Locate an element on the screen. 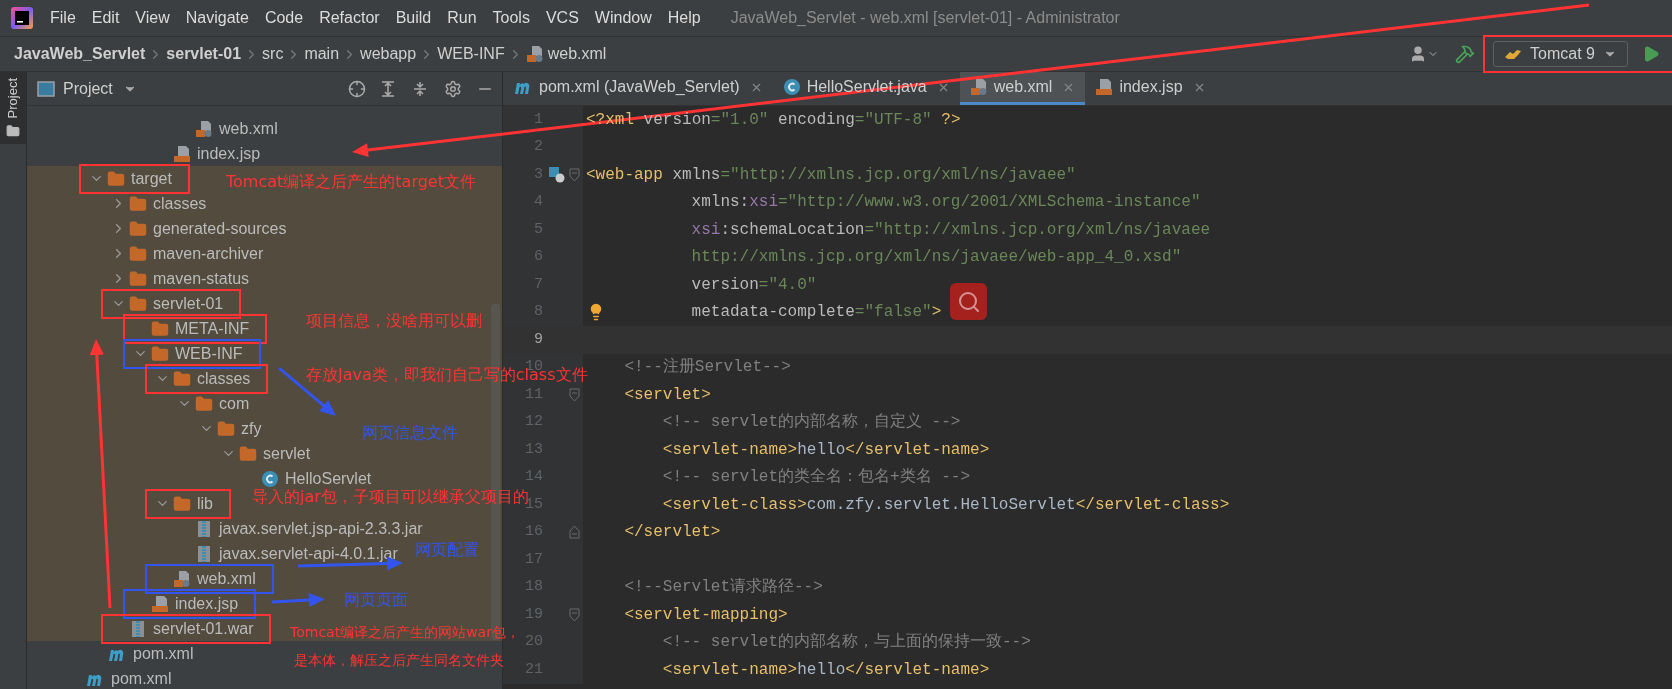 This screenshot has height=689, width=1672. annotation-text: 网页页面 is located at coordinates (376, 600).